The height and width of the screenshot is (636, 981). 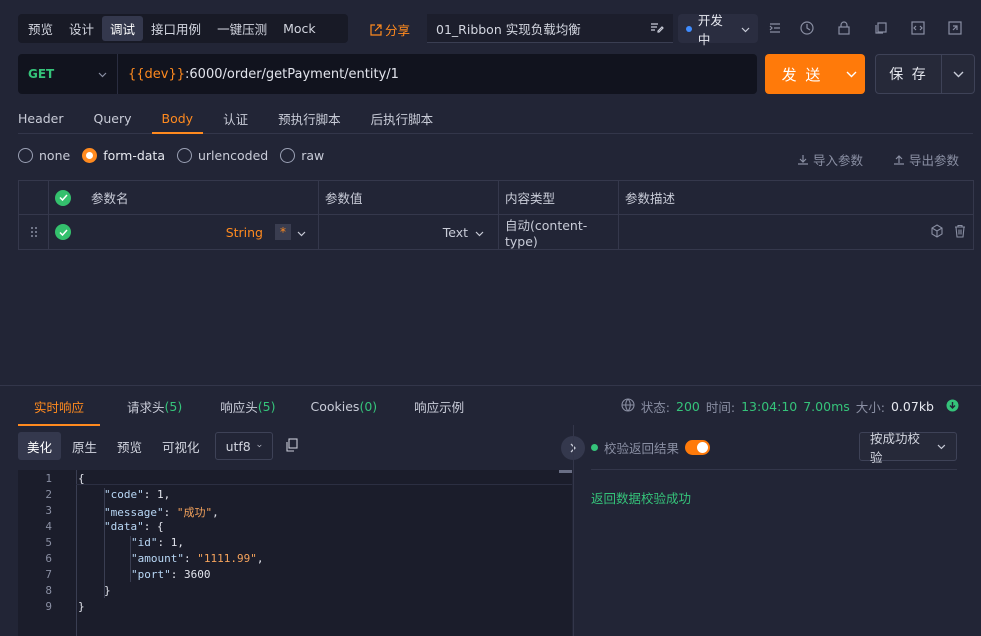 I want to click on share-icon, so click(x=376, y=29).